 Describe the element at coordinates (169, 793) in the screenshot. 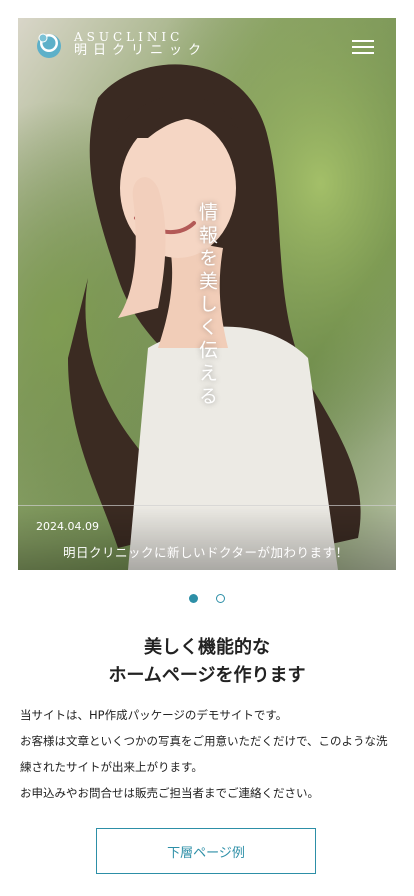

I see `intro-paragraph: お申込みやお問合せは販売ご担当者までご連絡ください。` at that location.